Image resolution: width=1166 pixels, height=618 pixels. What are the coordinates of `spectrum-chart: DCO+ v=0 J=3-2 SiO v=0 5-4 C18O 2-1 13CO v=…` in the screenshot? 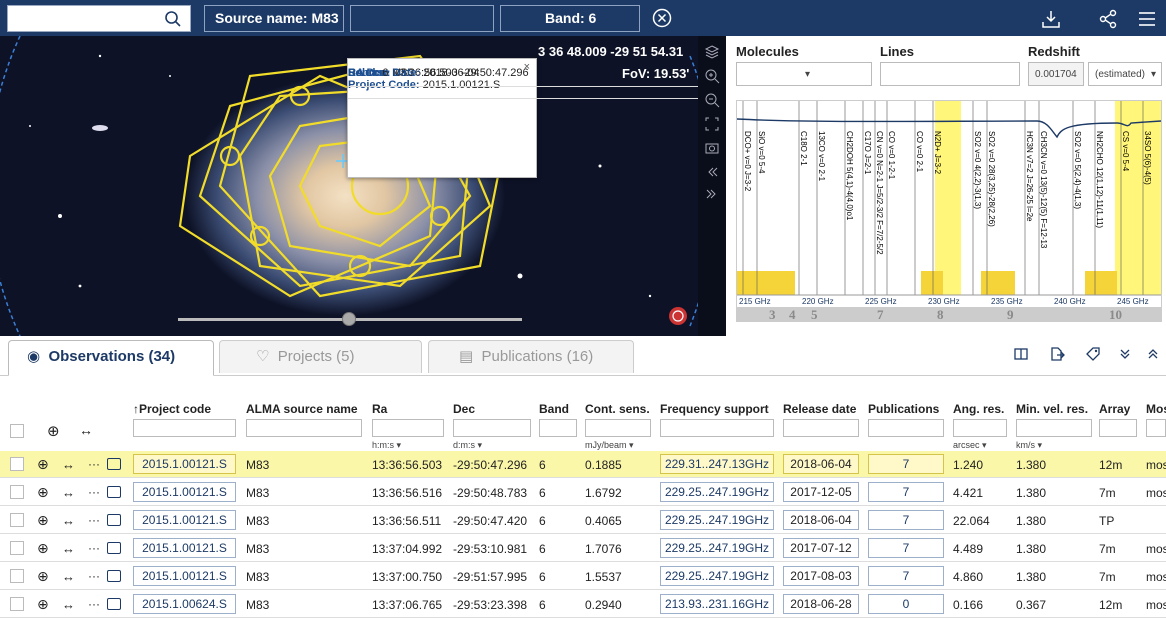 It's located at (949, 211).